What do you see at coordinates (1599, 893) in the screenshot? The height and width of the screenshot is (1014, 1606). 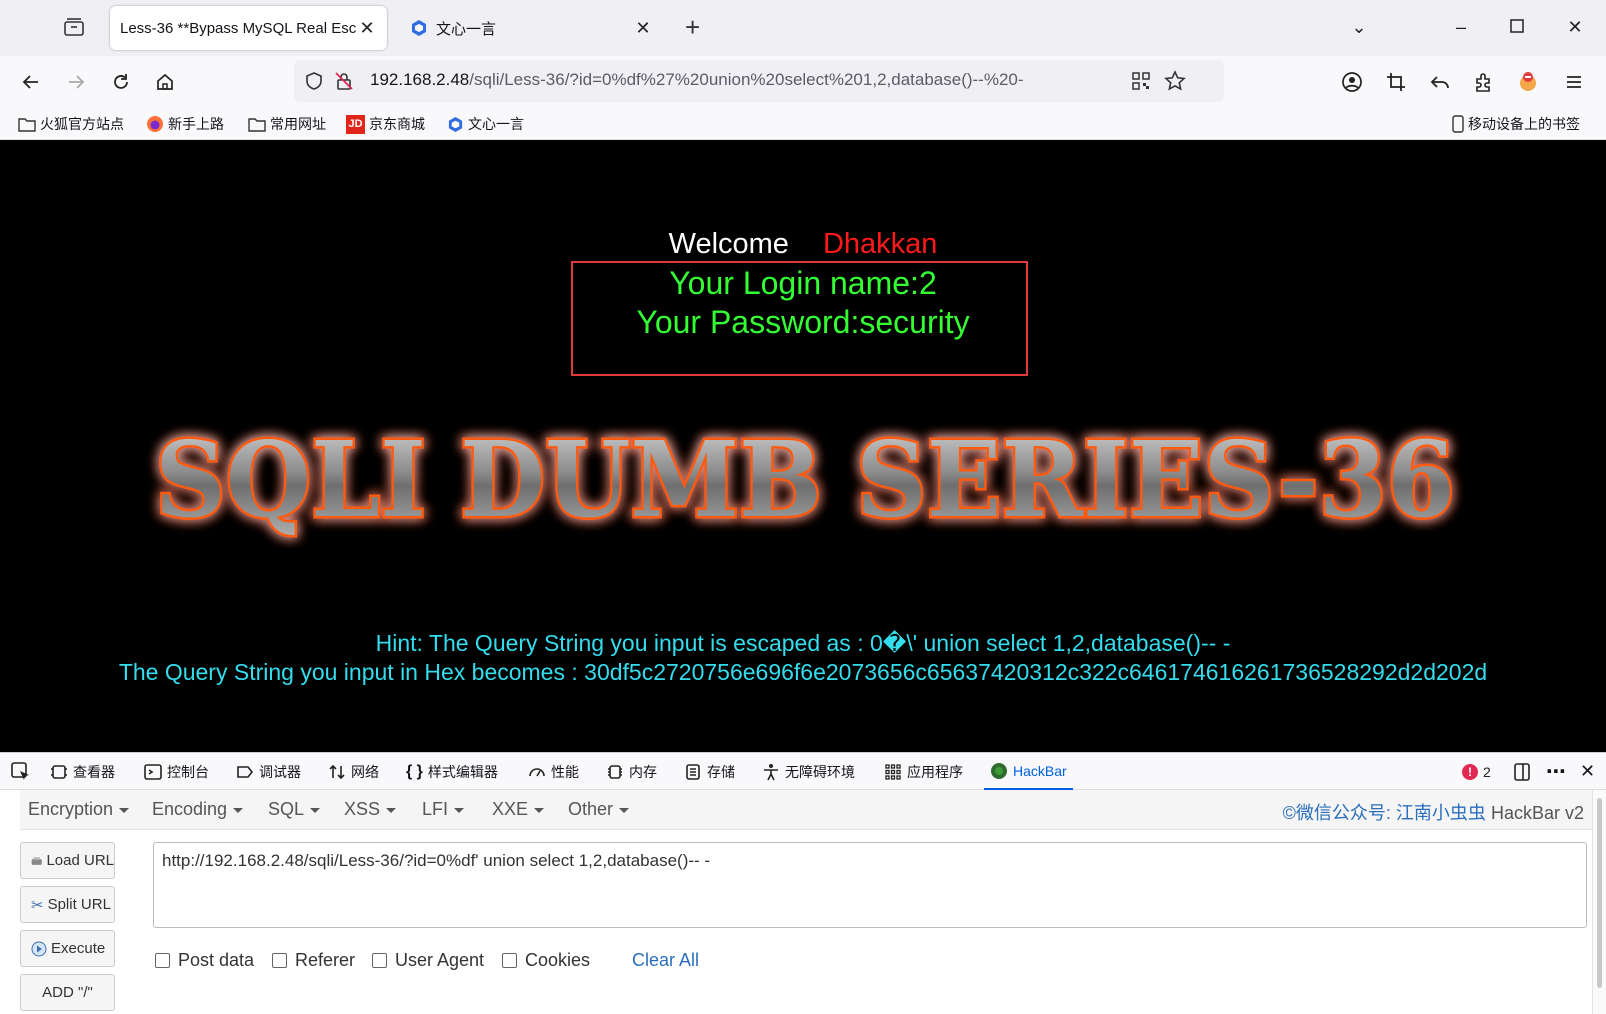 I see `scrollbar-thumb` at bounding box center [1599, 893].